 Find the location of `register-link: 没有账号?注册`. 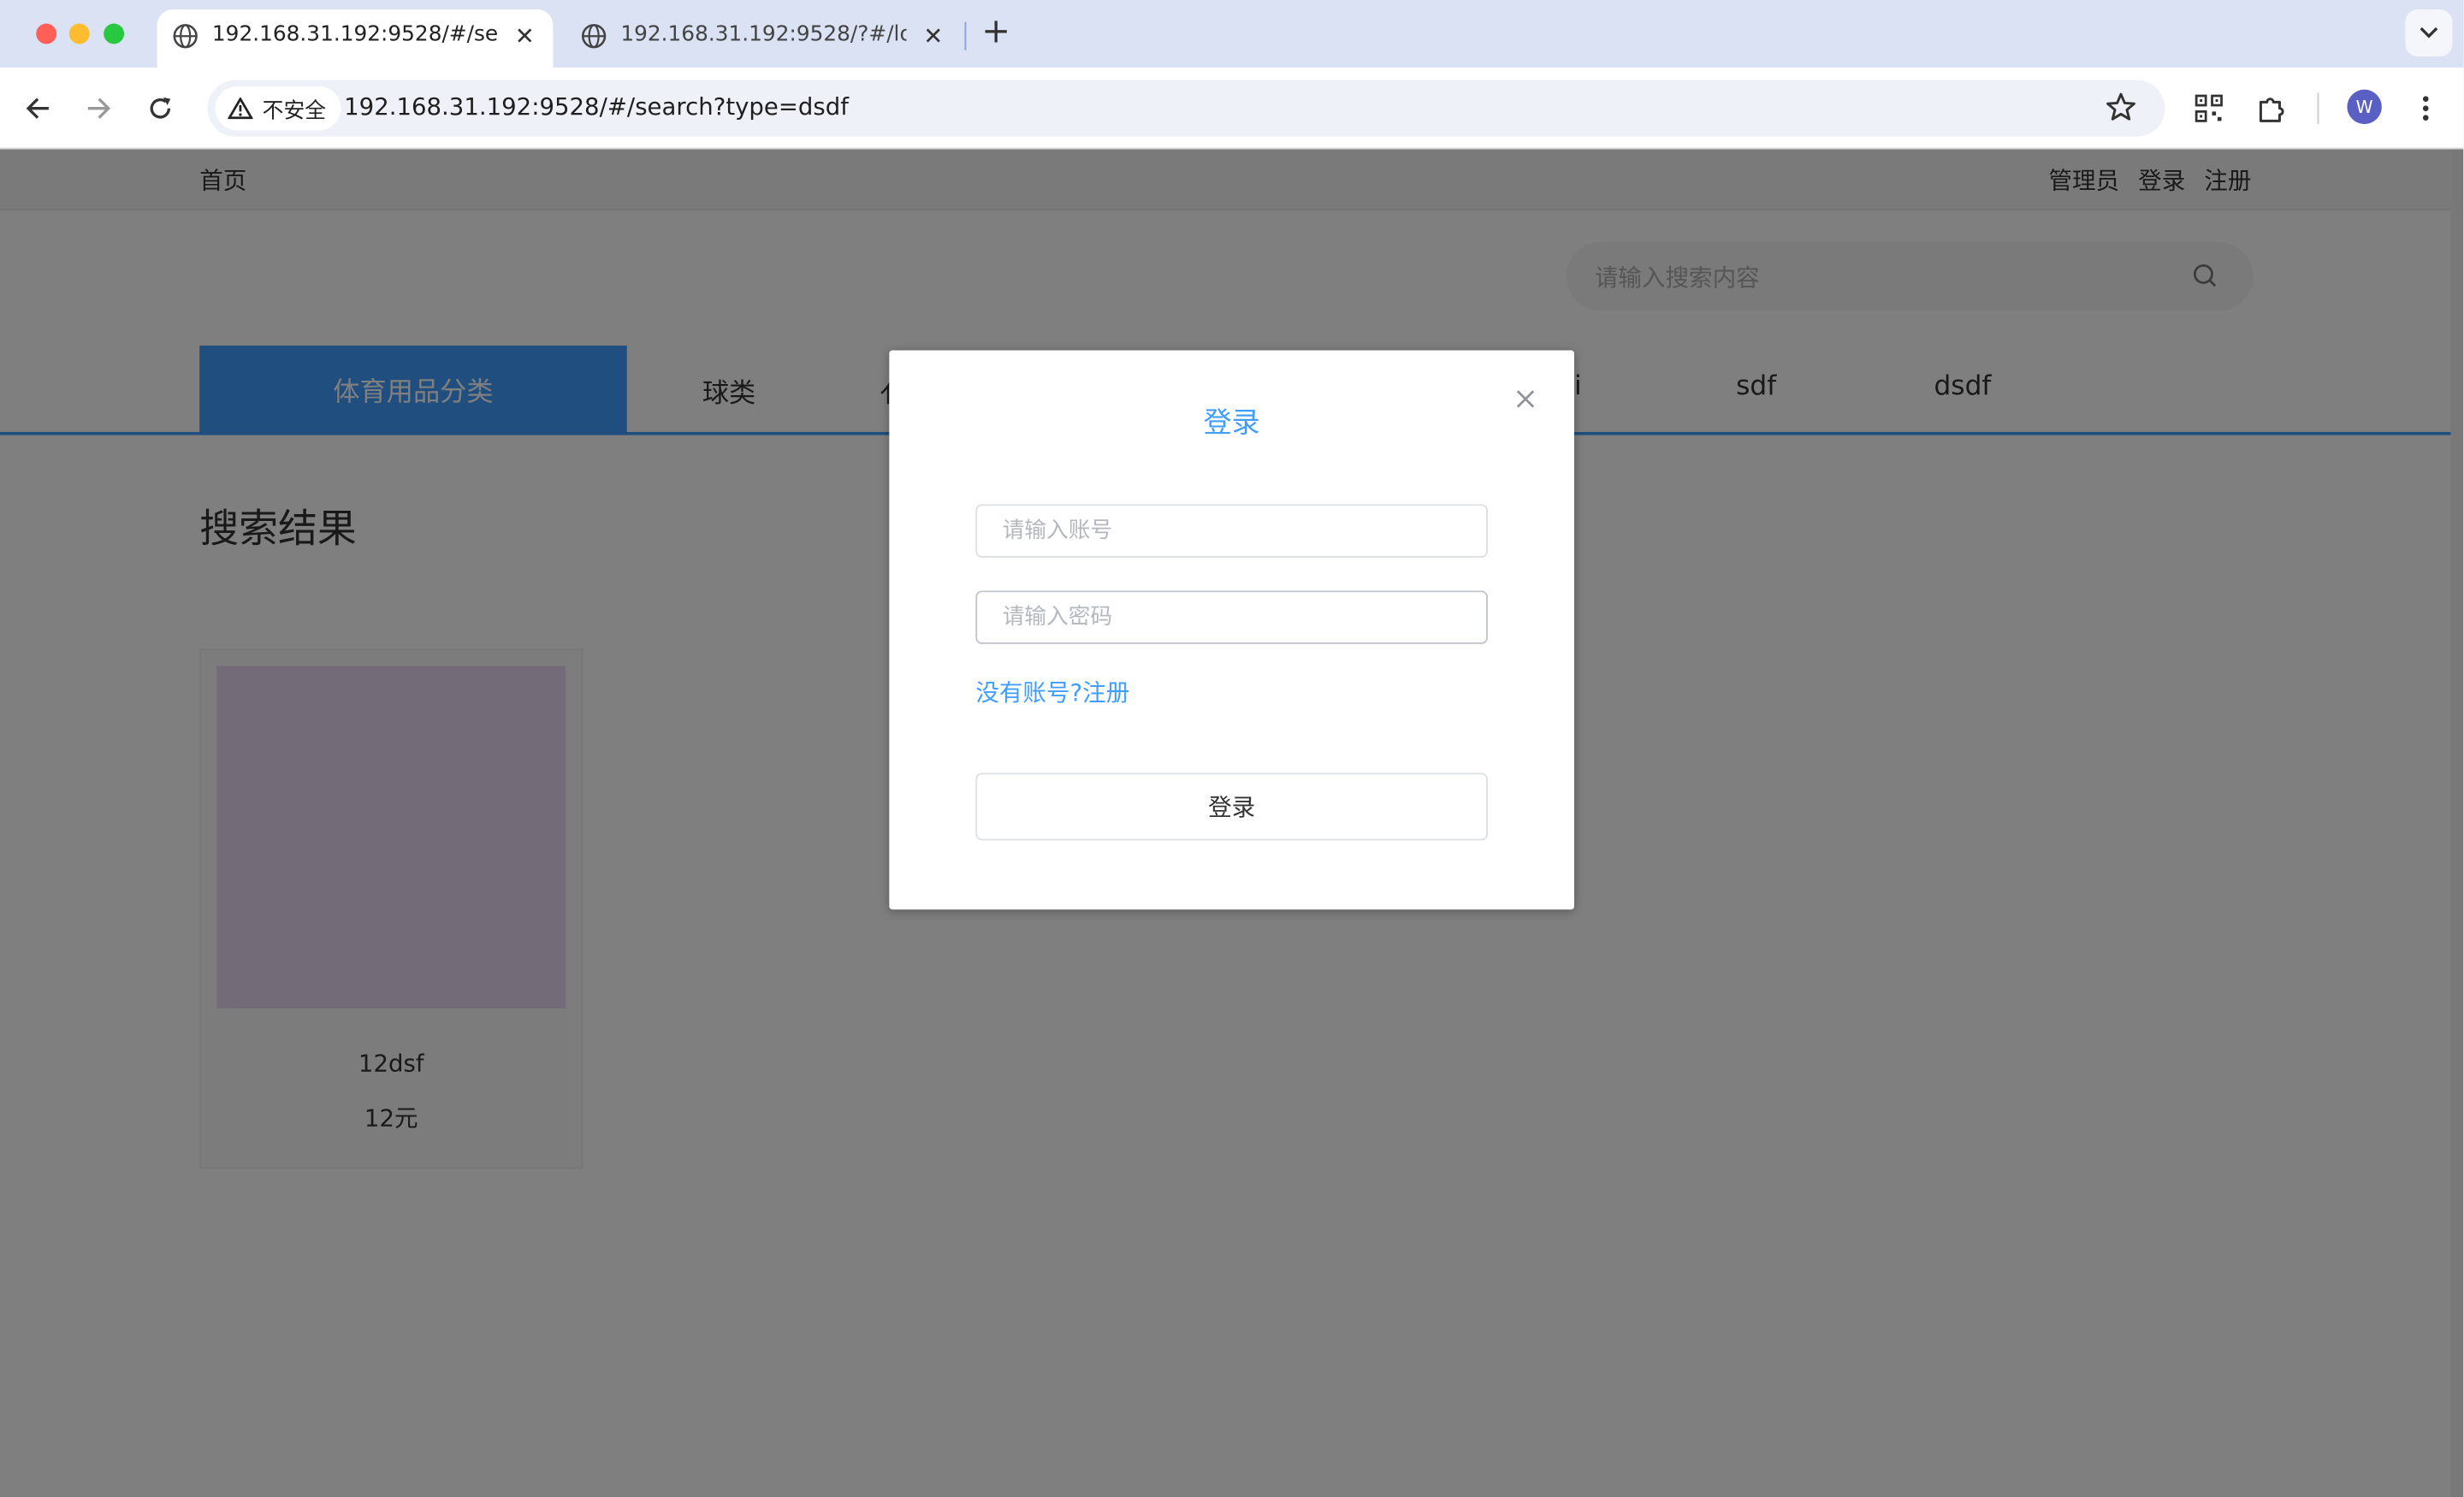

register-link: 没有账号?注册 is located at coordinates (1052, 692).